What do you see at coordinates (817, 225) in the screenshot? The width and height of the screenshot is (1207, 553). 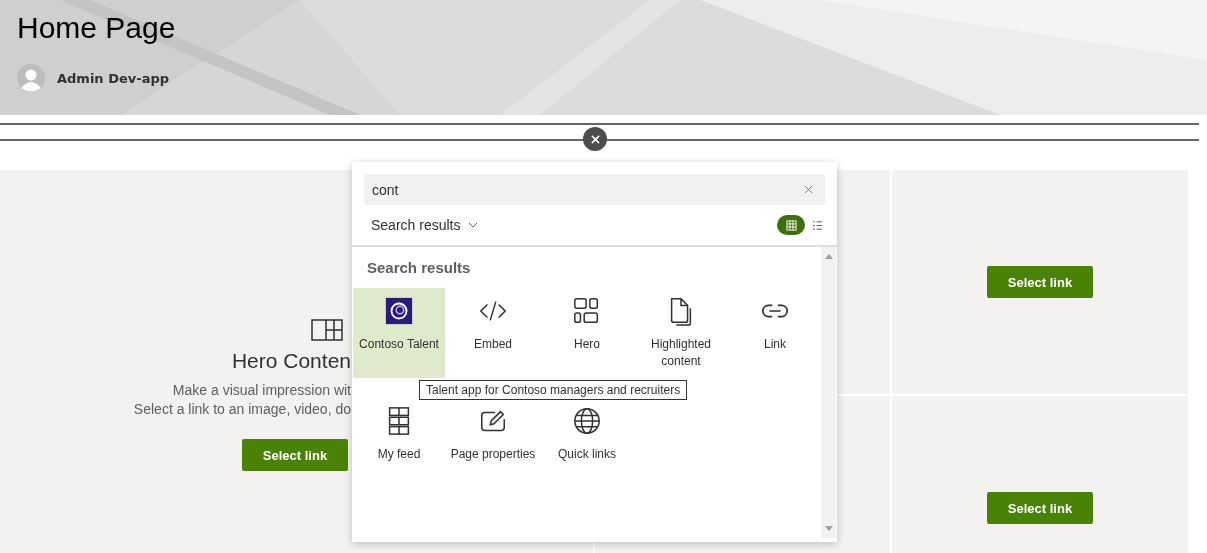 I see `list-icon` at bounding box center [817, 225].